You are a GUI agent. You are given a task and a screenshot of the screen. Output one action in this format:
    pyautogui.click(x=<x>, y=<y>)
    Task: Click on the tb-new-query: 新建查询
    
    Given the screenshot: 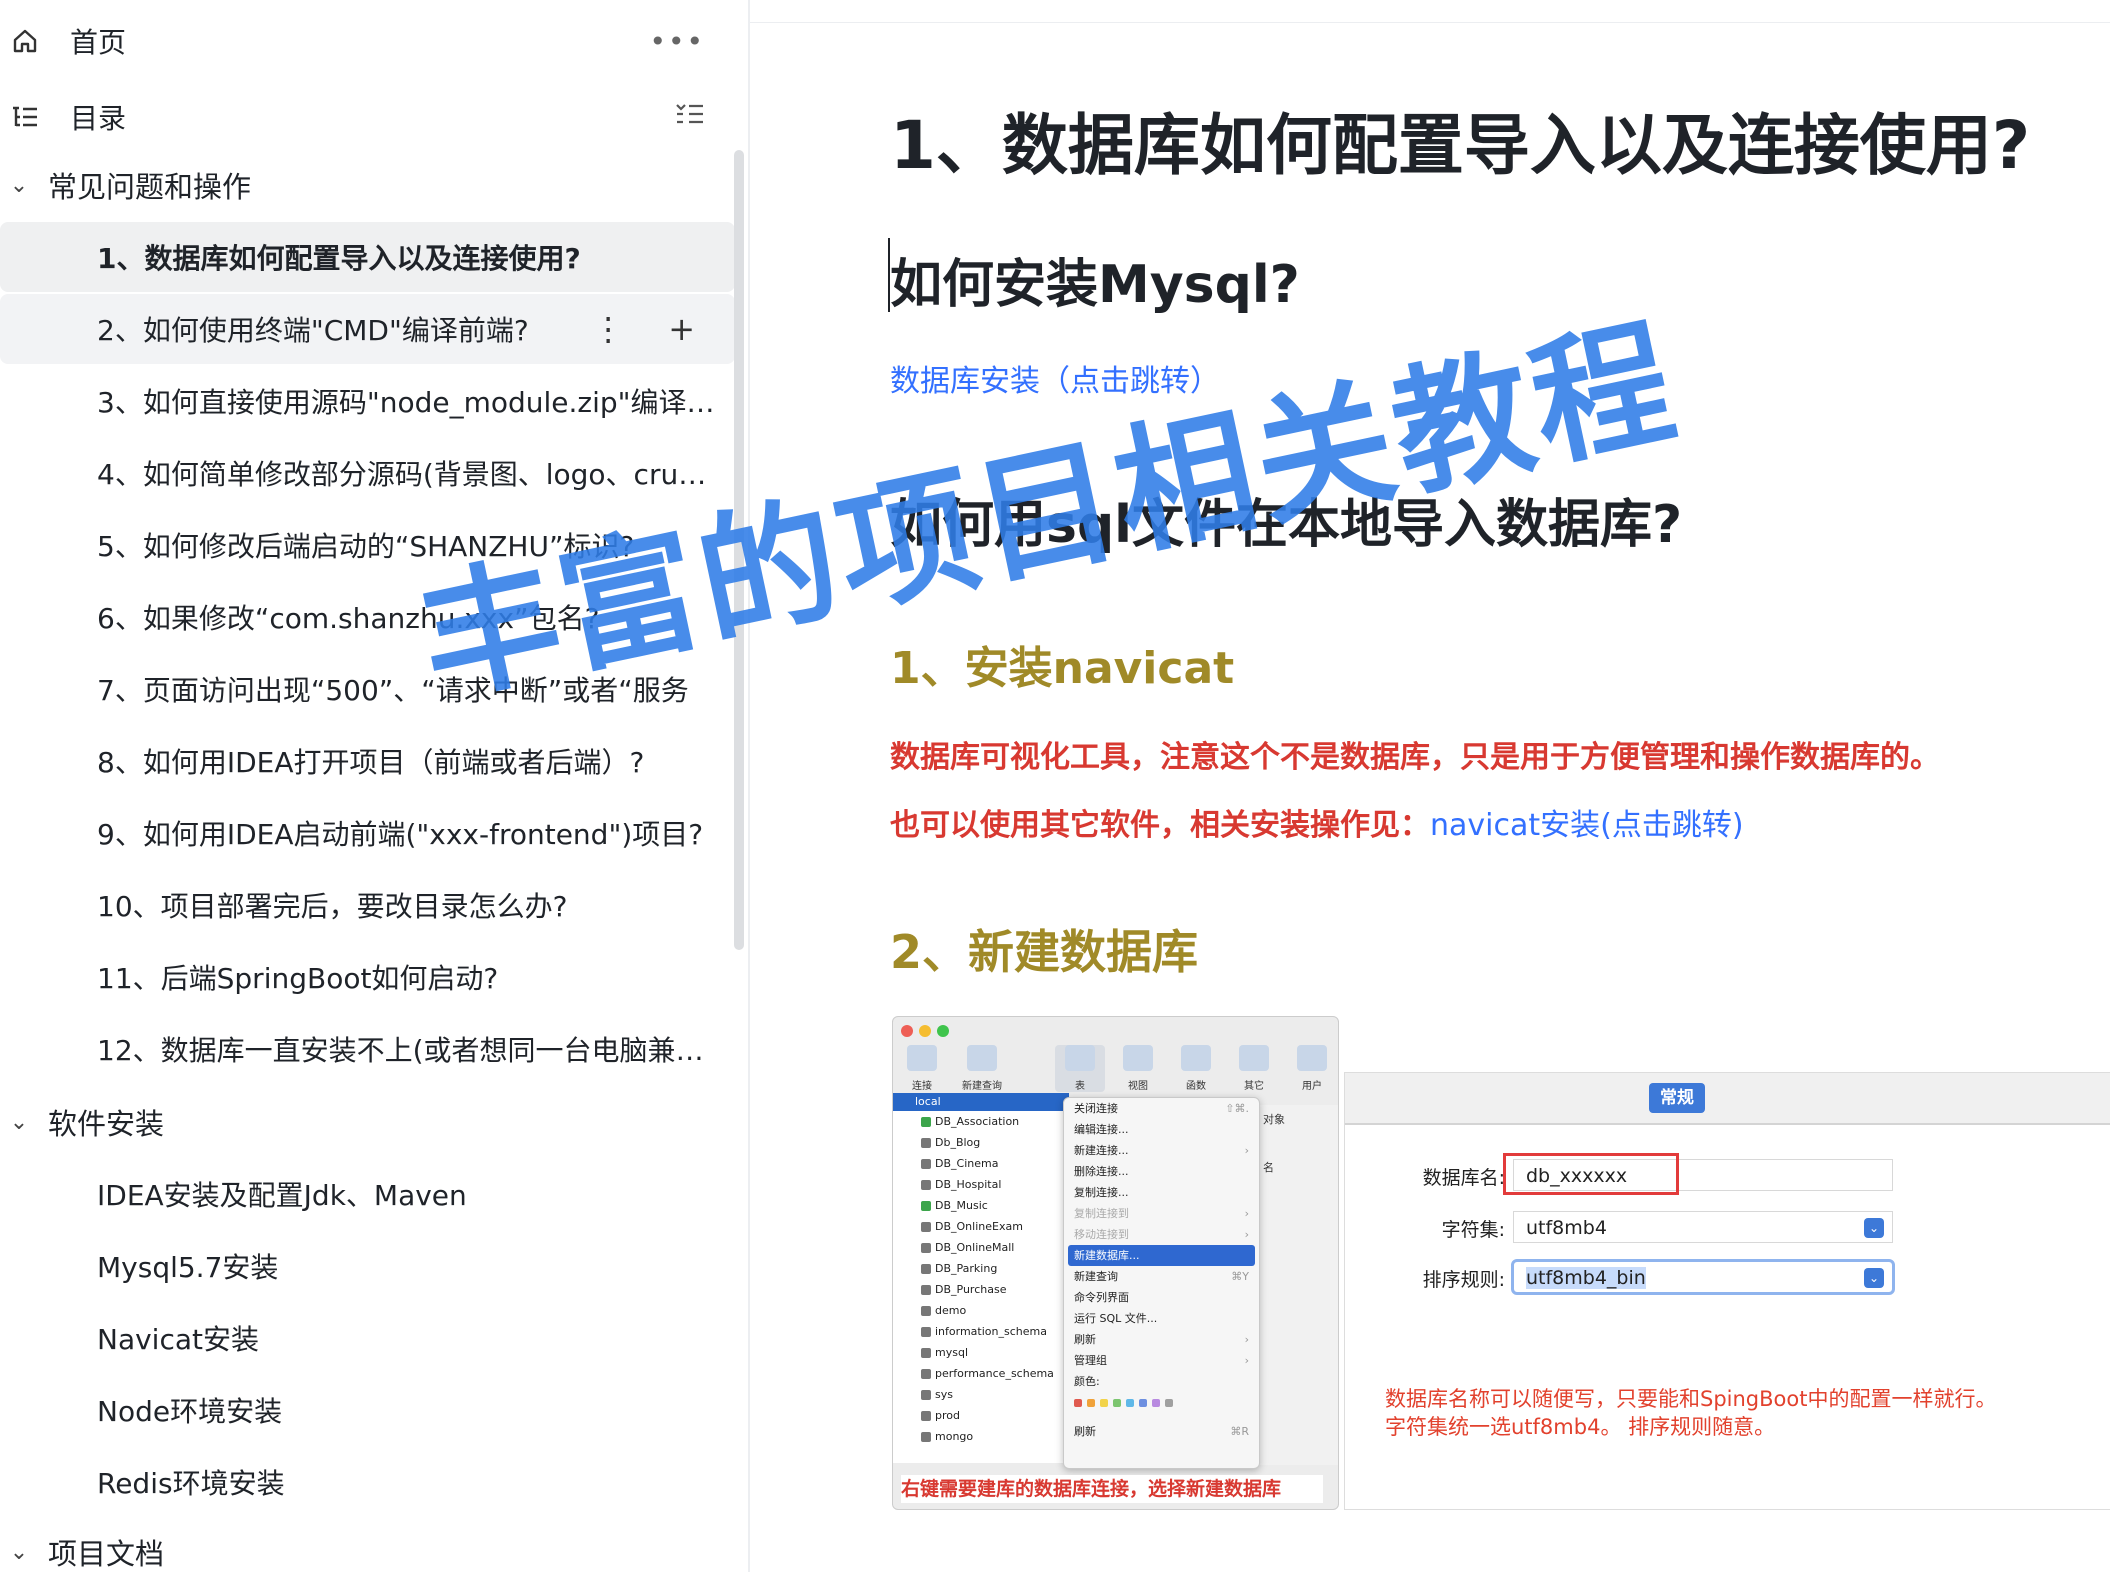 What is the action you would take?
    pyautogui.click(x=982, y=1068)
    